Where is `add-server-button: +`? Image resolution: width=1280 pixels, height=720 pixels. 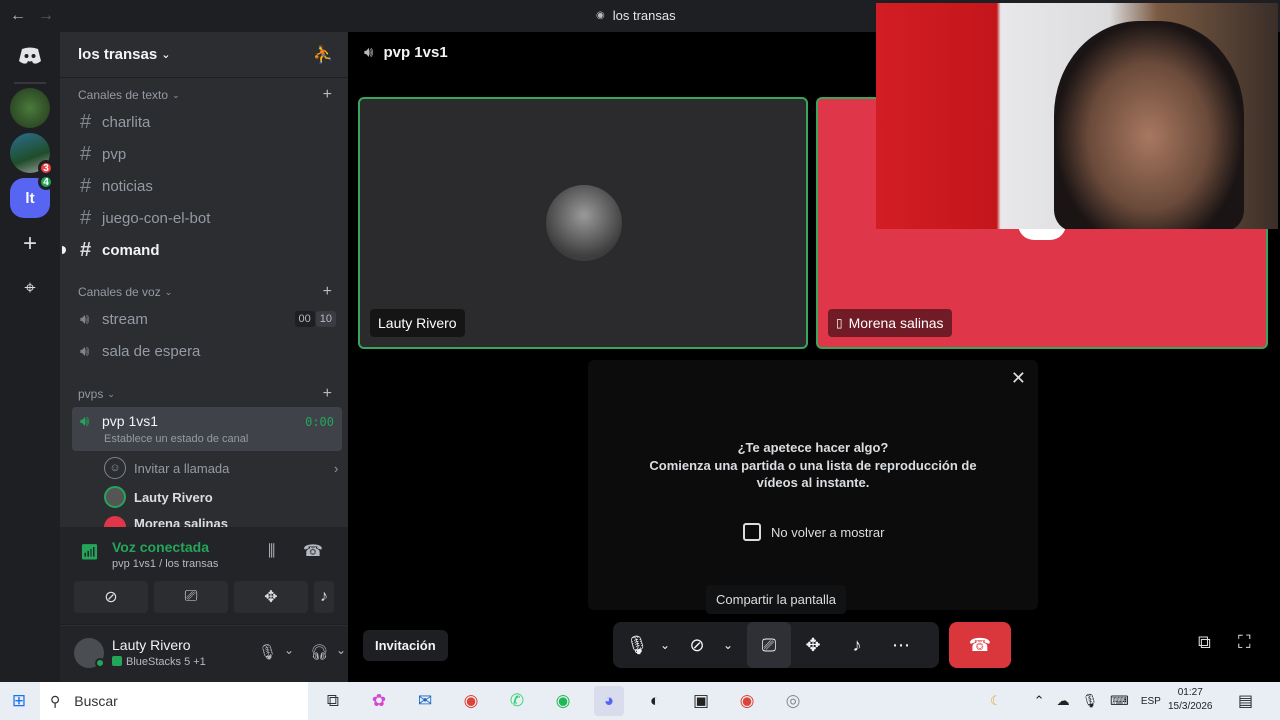 add-server-button: + is located at coordinates (30, 244).